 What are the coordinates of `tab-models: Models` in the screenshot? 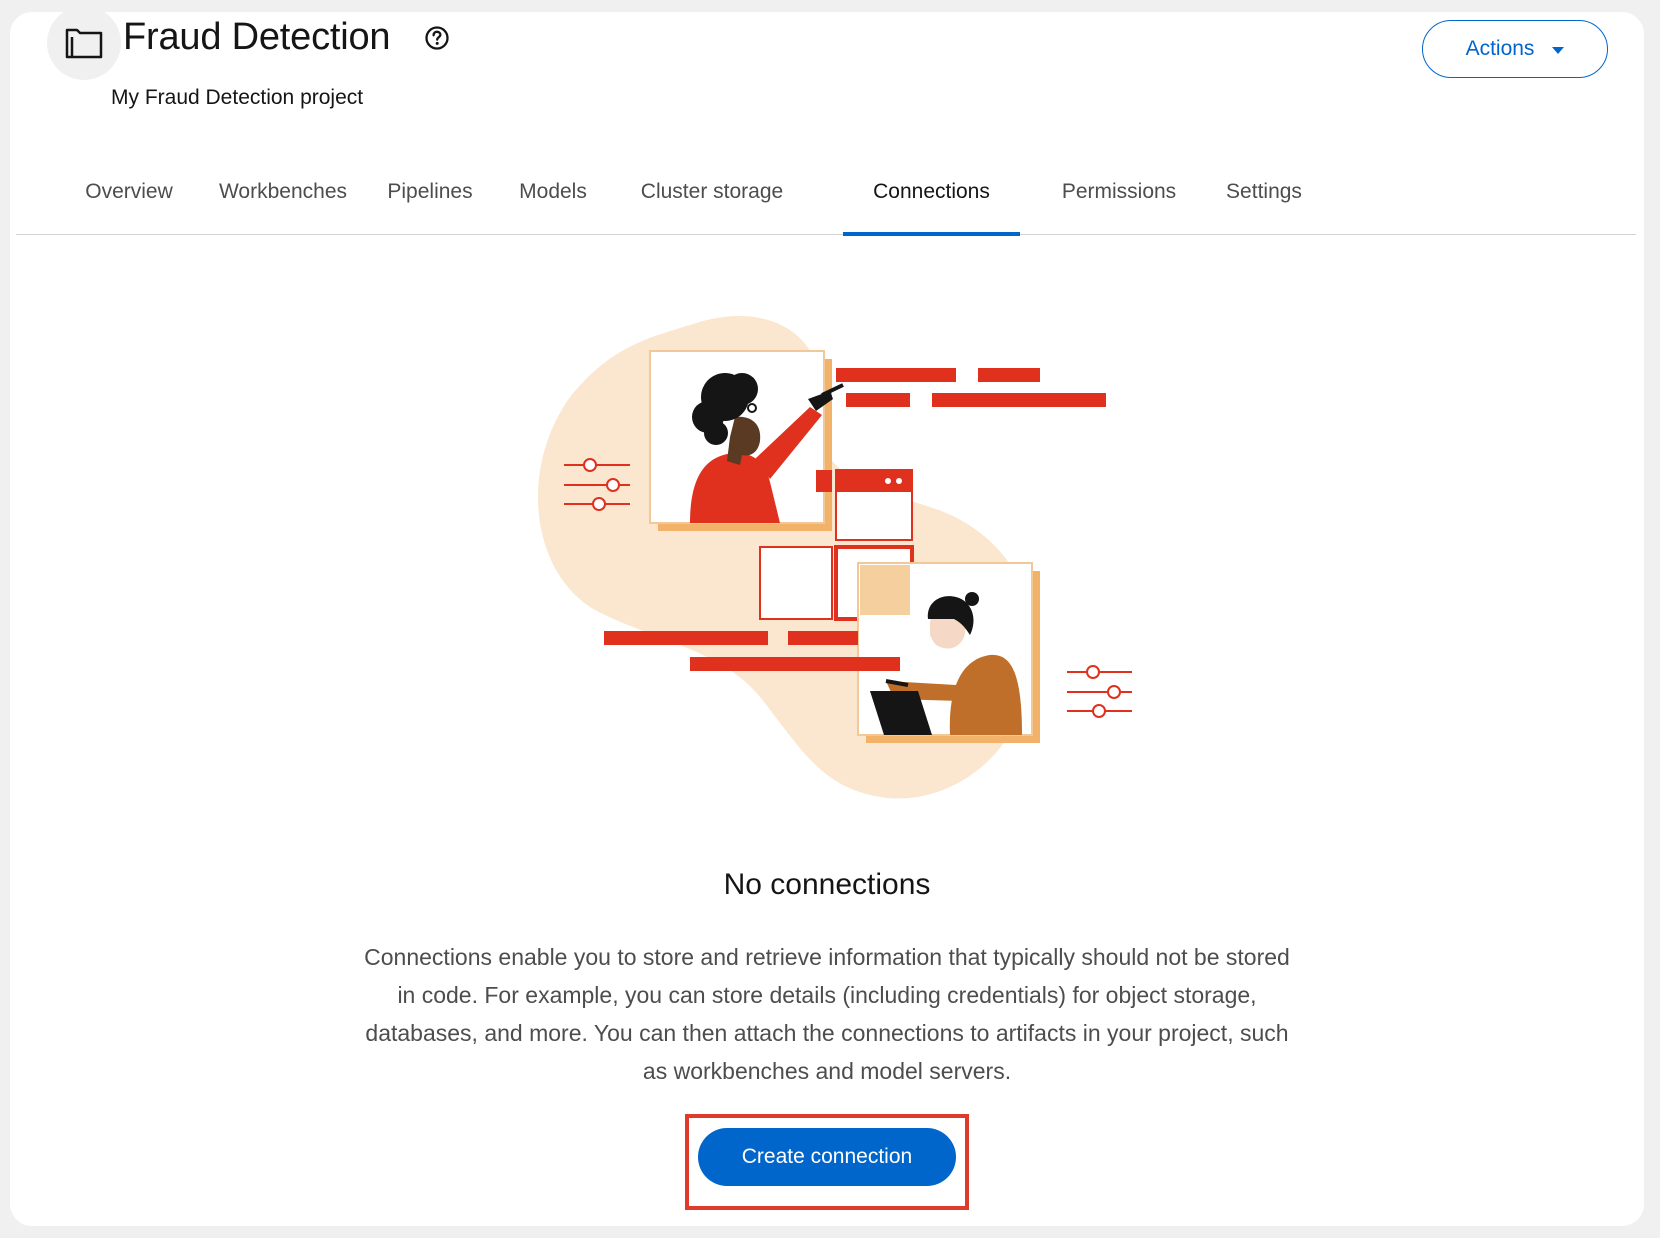 It's located at (553, 193).